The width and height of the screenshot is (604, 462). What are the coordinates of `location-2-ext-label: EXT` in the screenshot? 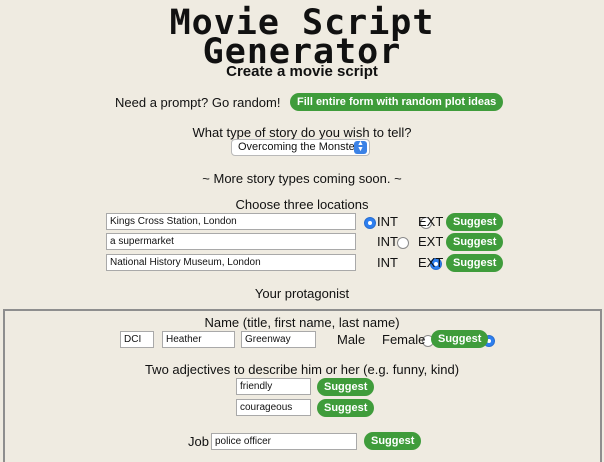 It's located at (431, 241).